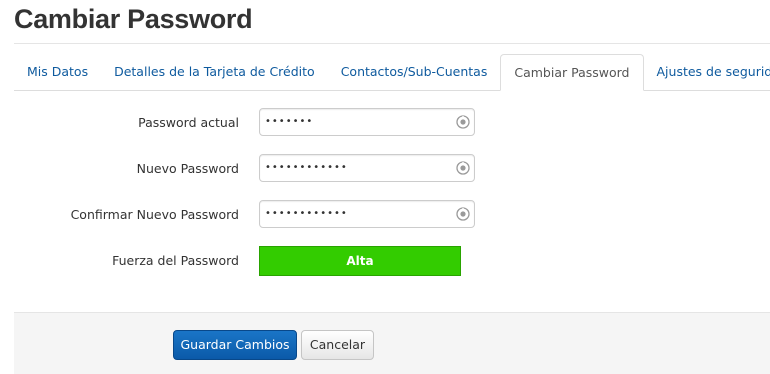 The height and width of the screenshot is (374, 770). I want to click on confirm-password-field, so click(367, 214).